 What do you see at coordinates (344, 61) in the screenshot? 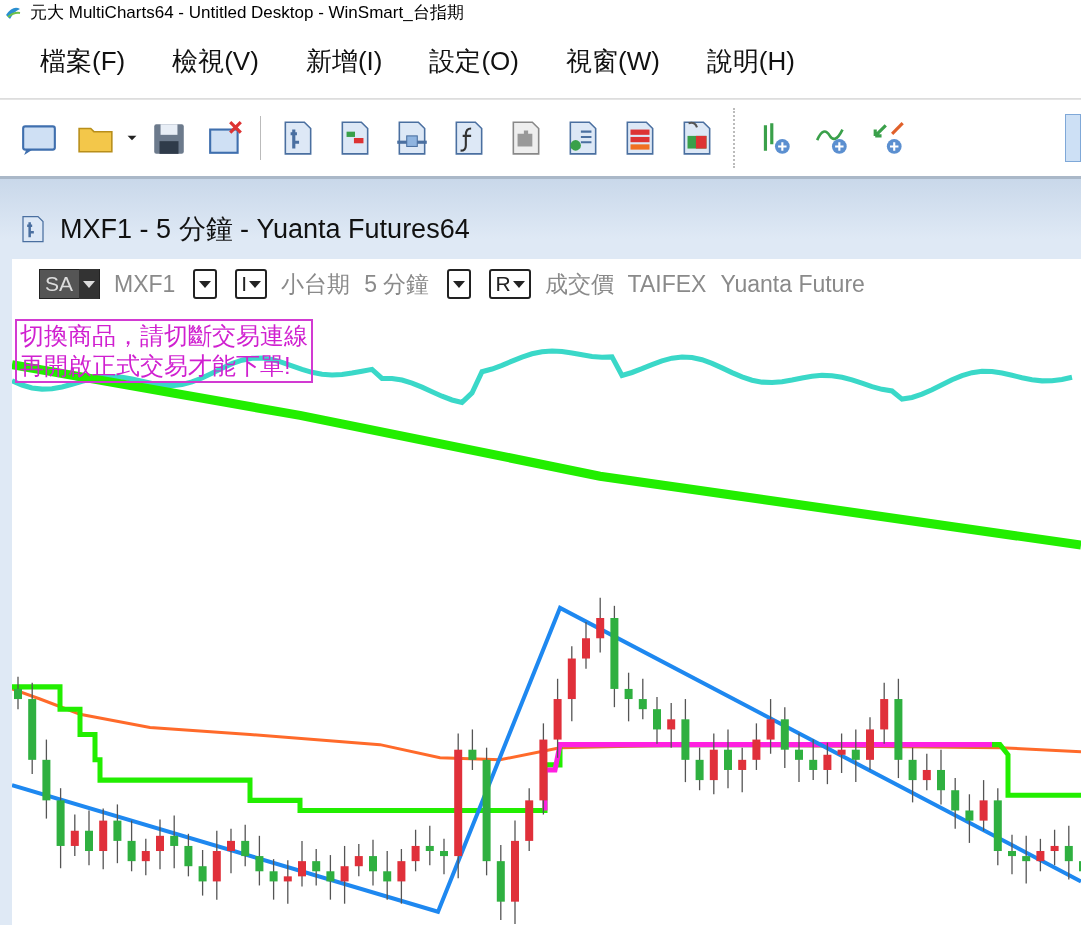
I see `menu-item: 新增(I)` at bounding box center [344, 61].